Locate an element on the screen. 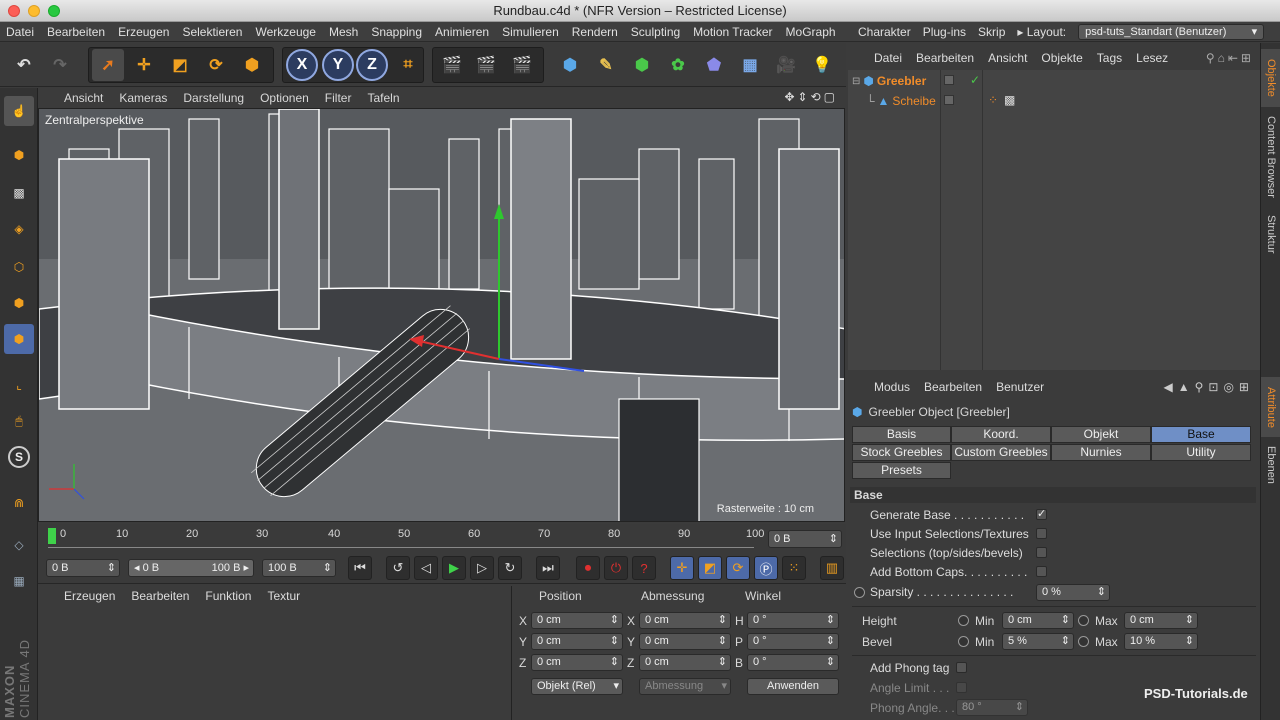 The image size is (1280, 720). object-manager-nav-icons: ⚲⌂⇤⊞ is located at coordinates (1233, 58).